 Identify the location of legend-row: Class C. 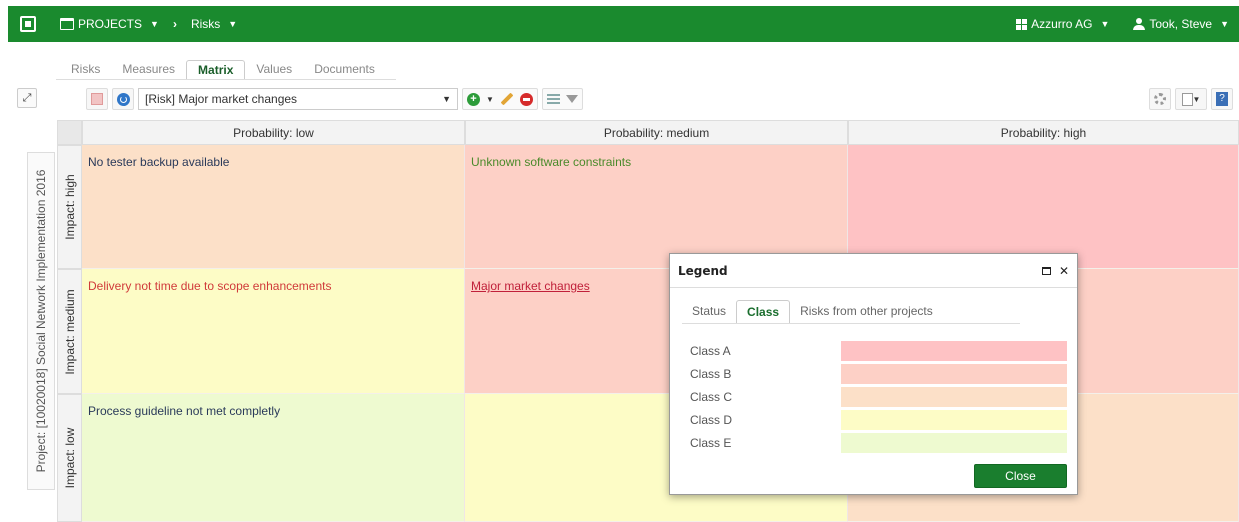
(879, 397).